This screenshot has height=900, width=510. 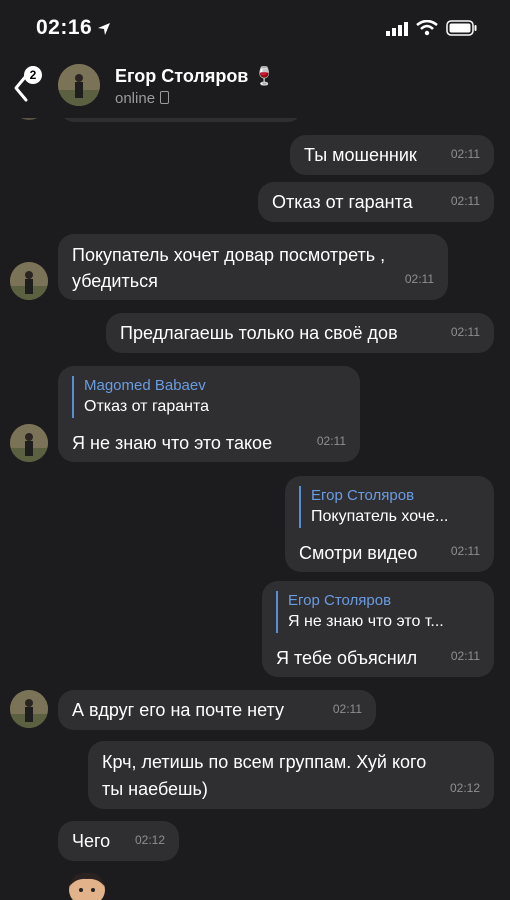 What do you see at coordinates (155, 789) in the screenshot?
I see `message-text-line: ты наебешь)` at bounding box center [155, 789].